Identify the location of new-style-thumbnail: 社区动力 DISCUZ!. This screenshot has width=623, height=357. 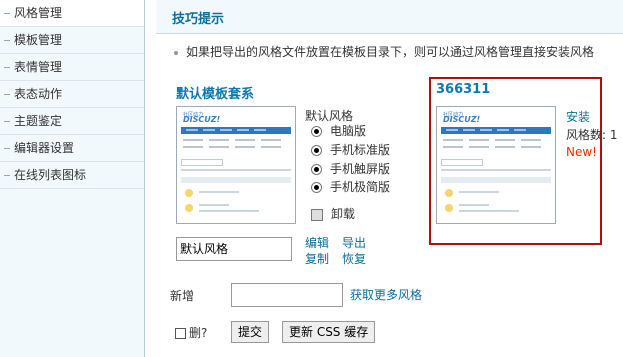
(496, 165).